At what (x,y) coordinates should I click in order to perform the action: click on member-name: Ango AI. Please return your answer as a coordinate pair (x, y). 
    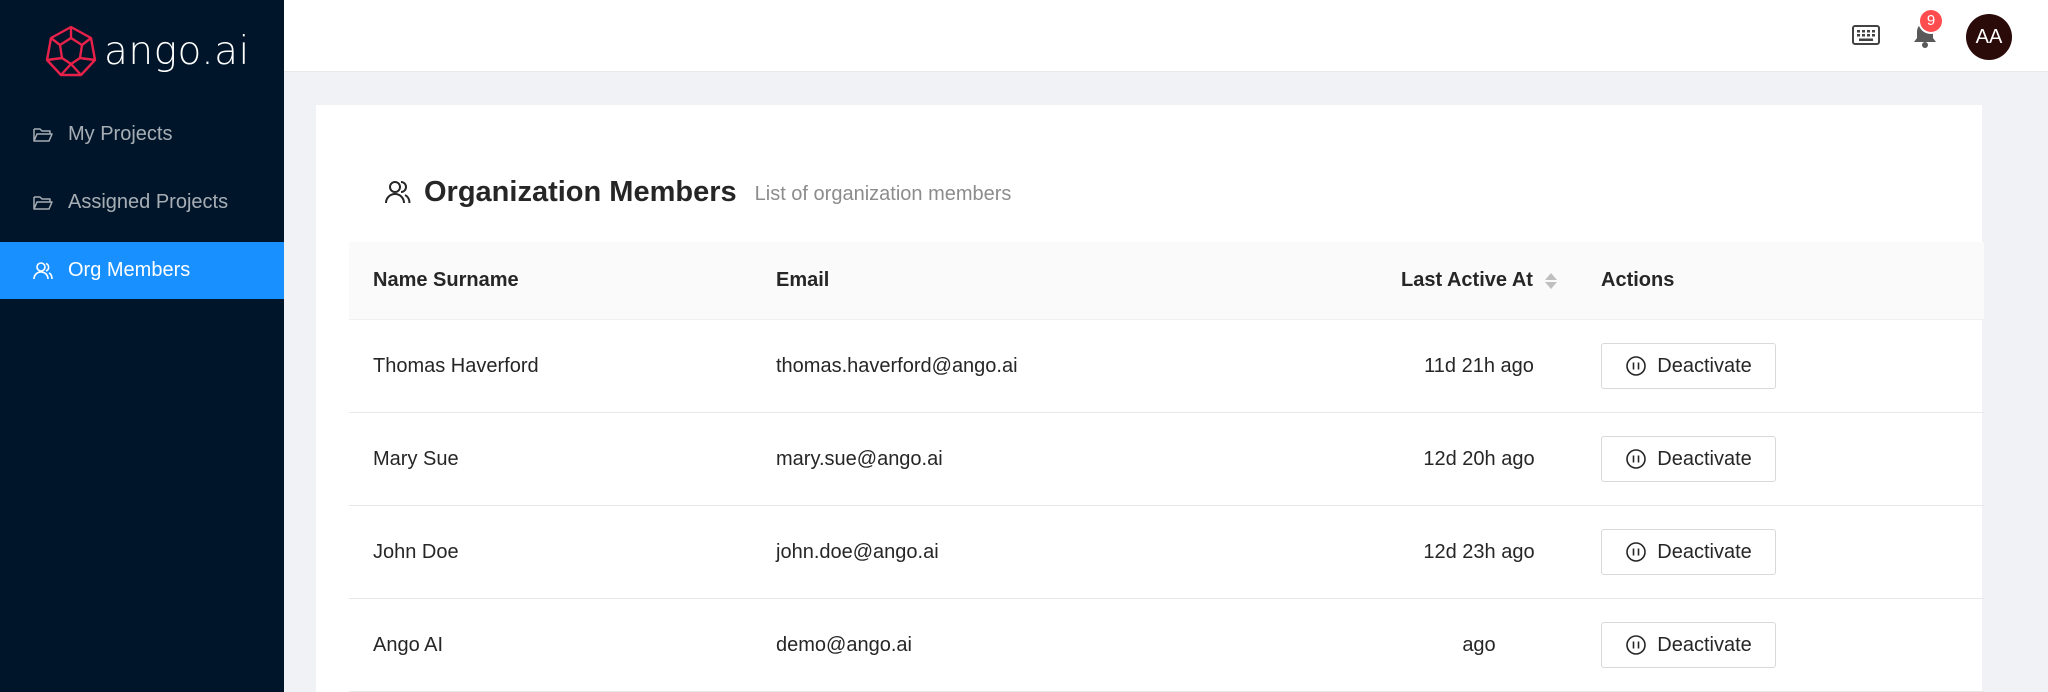
    Looking at the image, I should click on (408, 644).